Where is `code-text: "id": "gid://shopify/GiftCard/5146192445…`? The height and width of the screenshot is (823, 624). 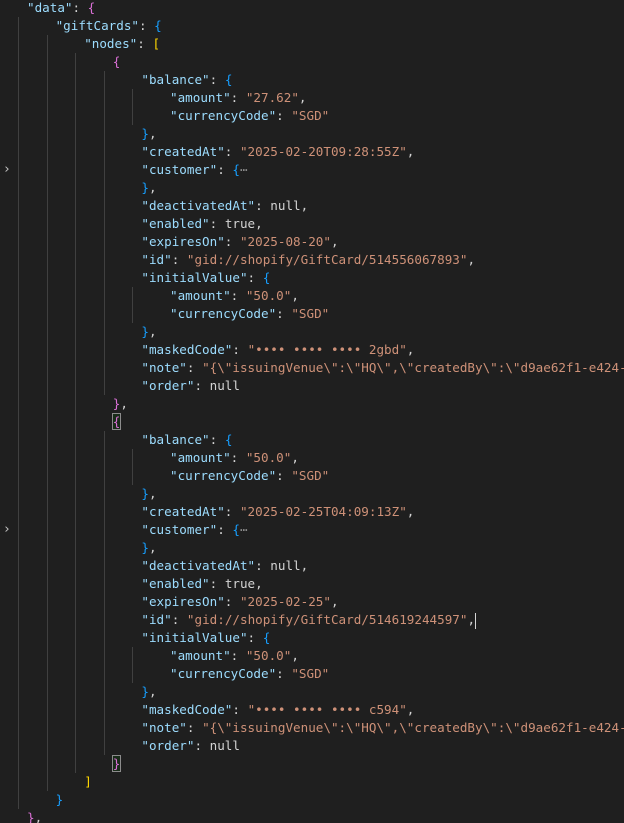 code-text: "id": "gid://shopify/GiftCard/5146192445… is located at coordinates (309, 620).